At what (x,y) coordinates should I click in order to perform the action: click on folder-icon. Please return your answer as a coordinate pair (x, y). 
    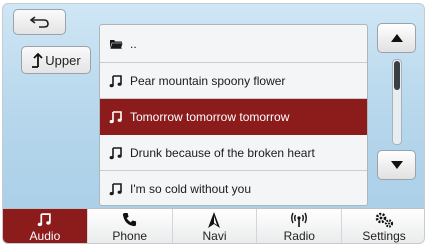
    Looking at the image, I should click on (116, 44).